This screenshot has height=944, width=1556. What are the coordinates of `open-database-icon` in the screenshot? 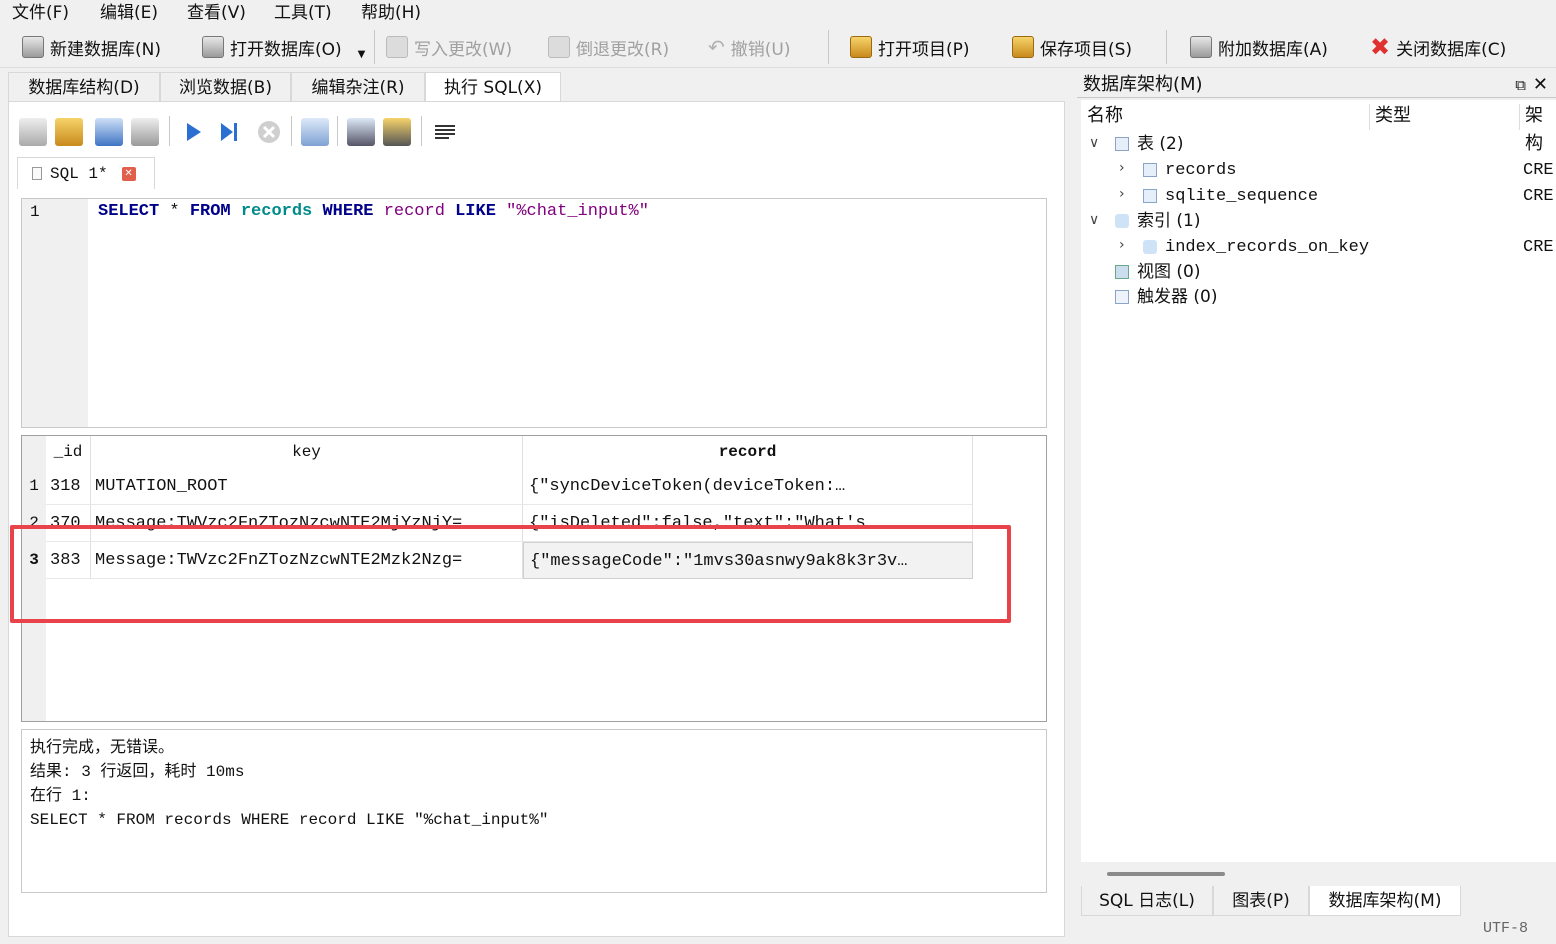 It's located at (213, 47).